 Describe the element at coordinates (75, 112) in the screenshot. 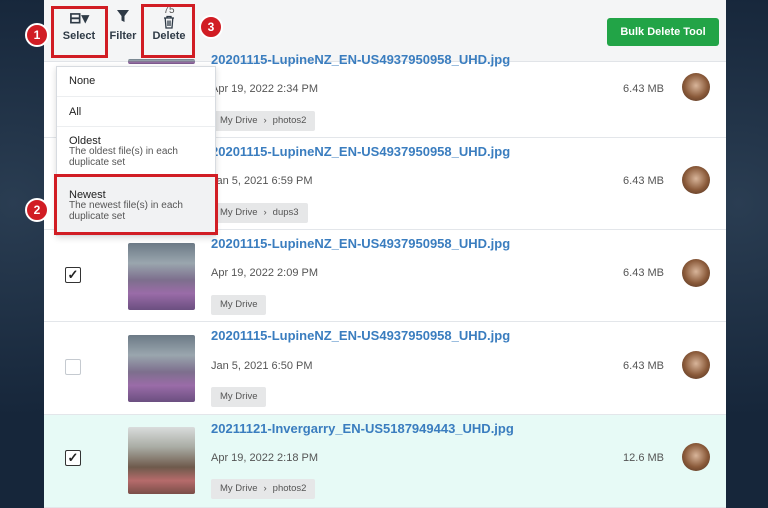

I see `menu-item-label: All` at that location.